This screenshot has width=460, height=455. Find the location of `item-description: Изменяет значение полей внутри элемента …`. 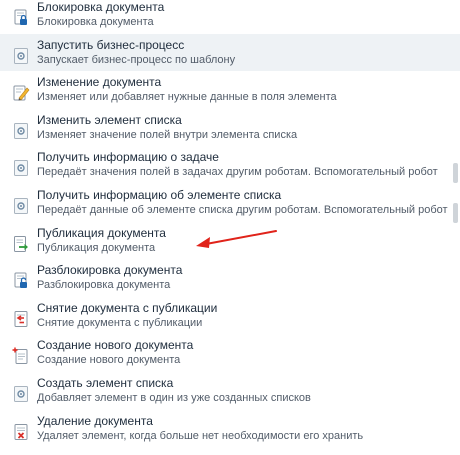

item-description: Изменяет значение полей внутри элемента … is located at coordinates (167, 134).